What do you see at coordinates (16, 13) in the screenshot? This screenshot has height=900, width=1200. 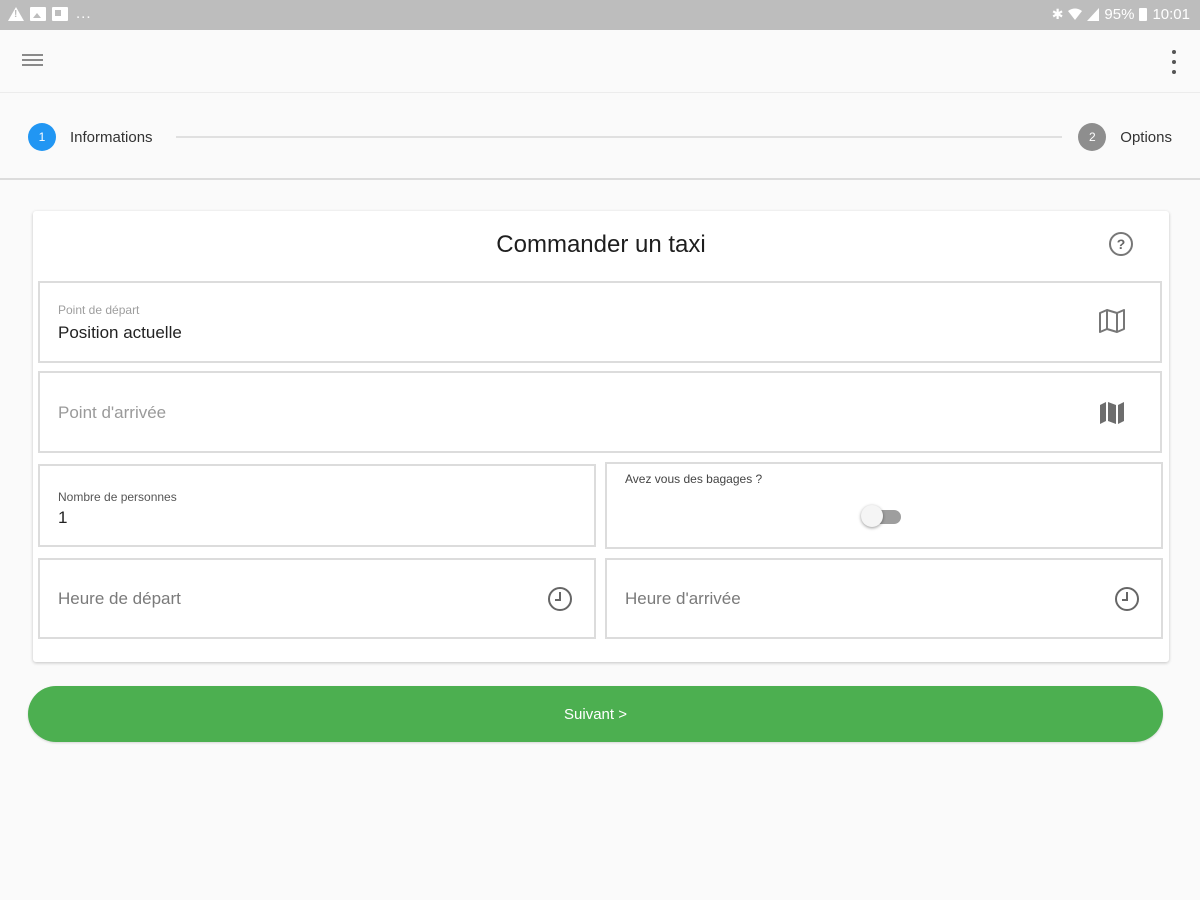 I see `warning-icon` at bounding box center [16, 13].